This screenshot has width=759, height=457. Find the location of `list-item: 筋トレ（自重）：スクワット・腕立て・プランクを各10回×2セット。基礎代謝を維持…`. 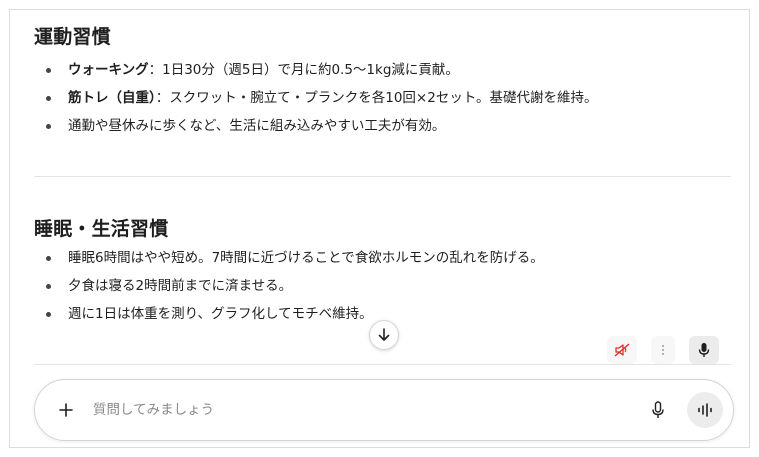

list-item: 筋トレ（自重）：スクワット・腕立て・プランクを各10回×2セット。基礎代謝を維持… is located at coordinates (379, 98).